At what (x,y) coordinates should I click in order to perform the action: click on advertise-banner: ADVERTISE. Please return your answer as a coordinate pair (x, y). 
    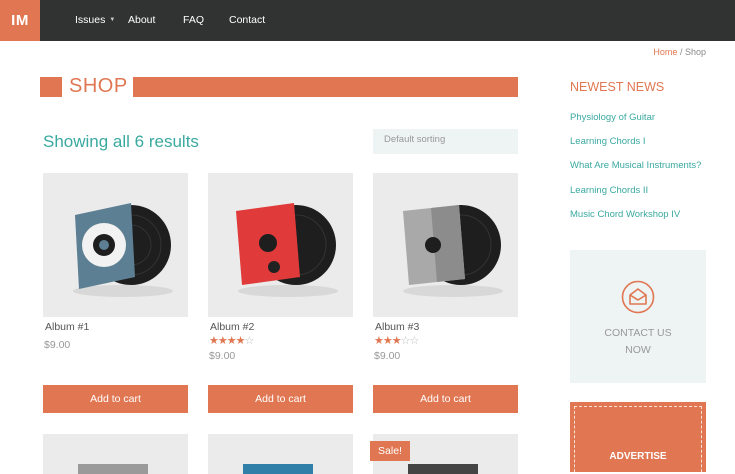
    Looking at the image, I should click on (638, 437).